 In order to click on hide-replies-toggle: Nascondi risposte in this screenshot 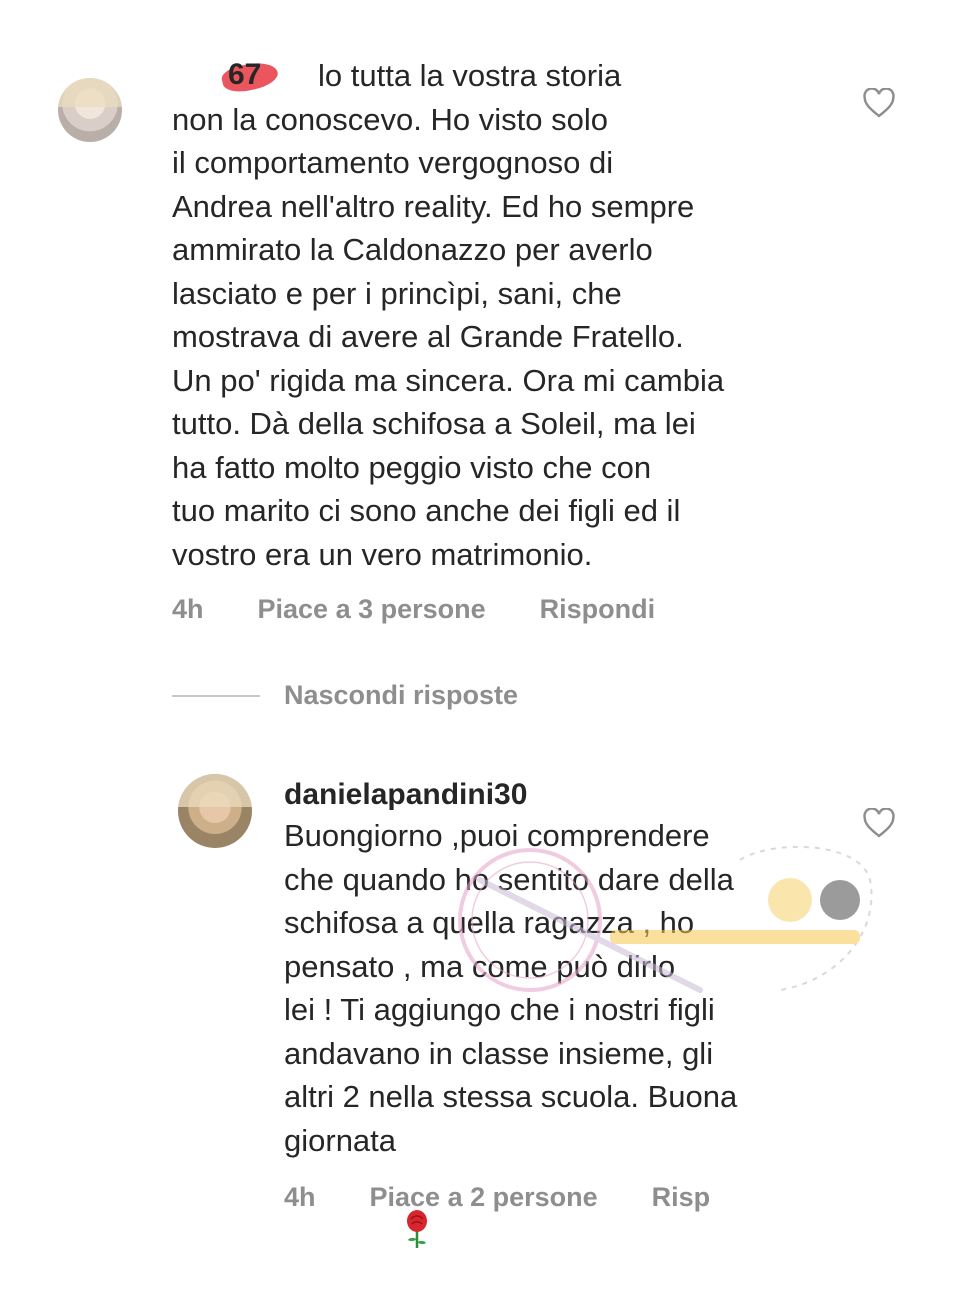, I will do `click(345, 695)`.